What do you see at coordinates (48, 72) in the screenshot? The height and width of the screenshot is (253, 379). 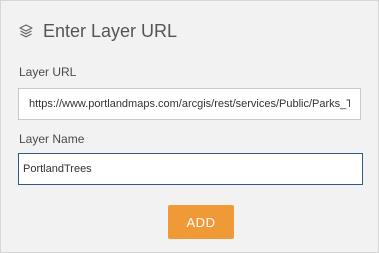 I see `layer-url-label: Layer URL` at bounding box center [48, 72].